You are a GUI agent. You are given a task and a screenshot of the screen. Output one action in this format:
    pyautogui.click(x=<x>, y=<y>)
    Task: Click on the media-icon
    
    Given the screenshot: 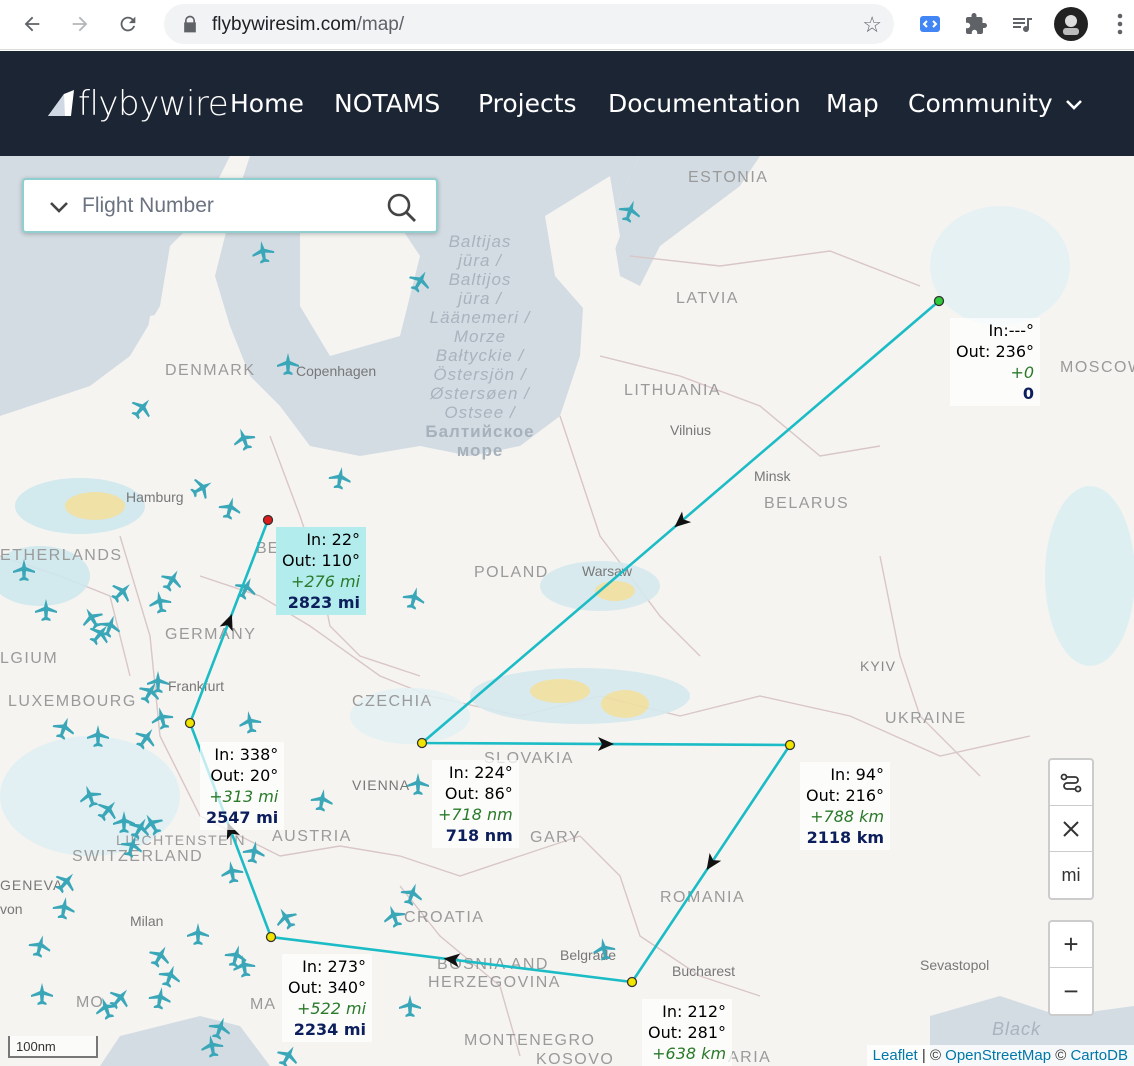 What is the action you would take?
    pyautogui.click(x=1022, y=24)
    